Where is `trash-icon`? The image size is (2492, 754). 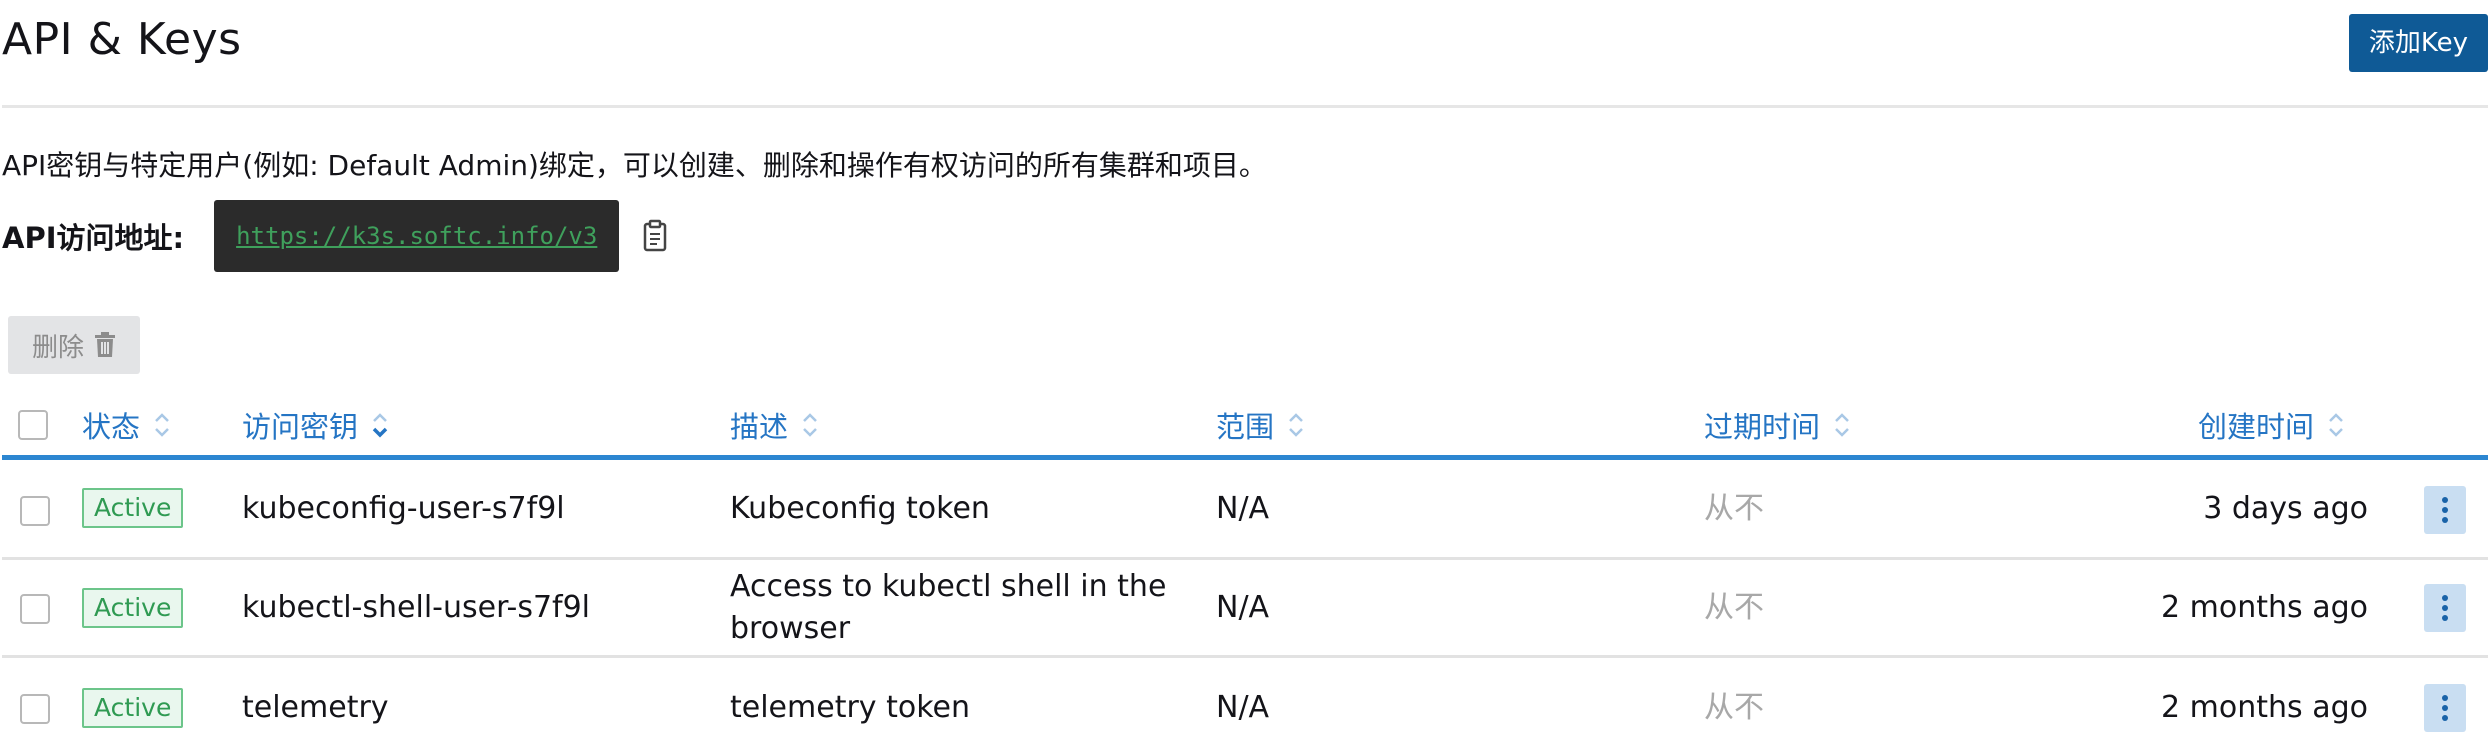 trash-icon is located at coordinates (105, 344).